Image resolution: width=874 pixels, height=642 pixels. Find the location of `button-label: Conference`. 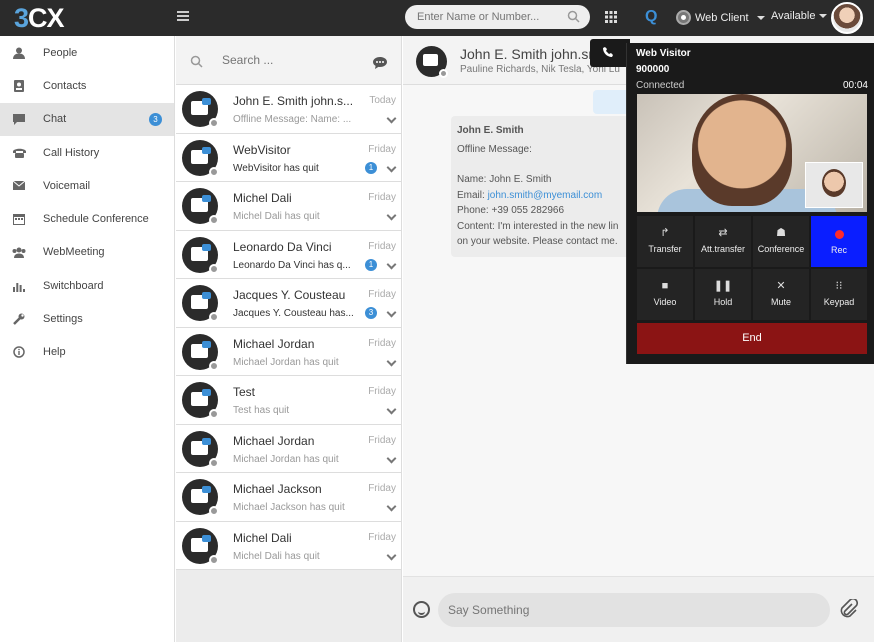

button-label: Conference is located at coordinates (781, 249).